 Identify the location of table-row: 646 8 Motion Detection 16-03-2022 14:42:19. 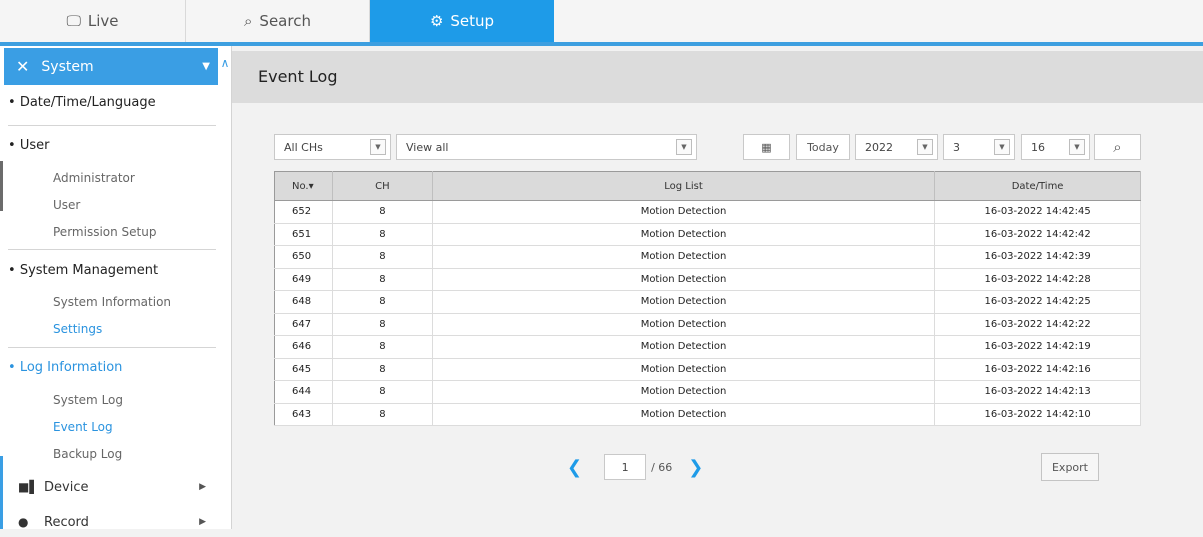
(707, 347).